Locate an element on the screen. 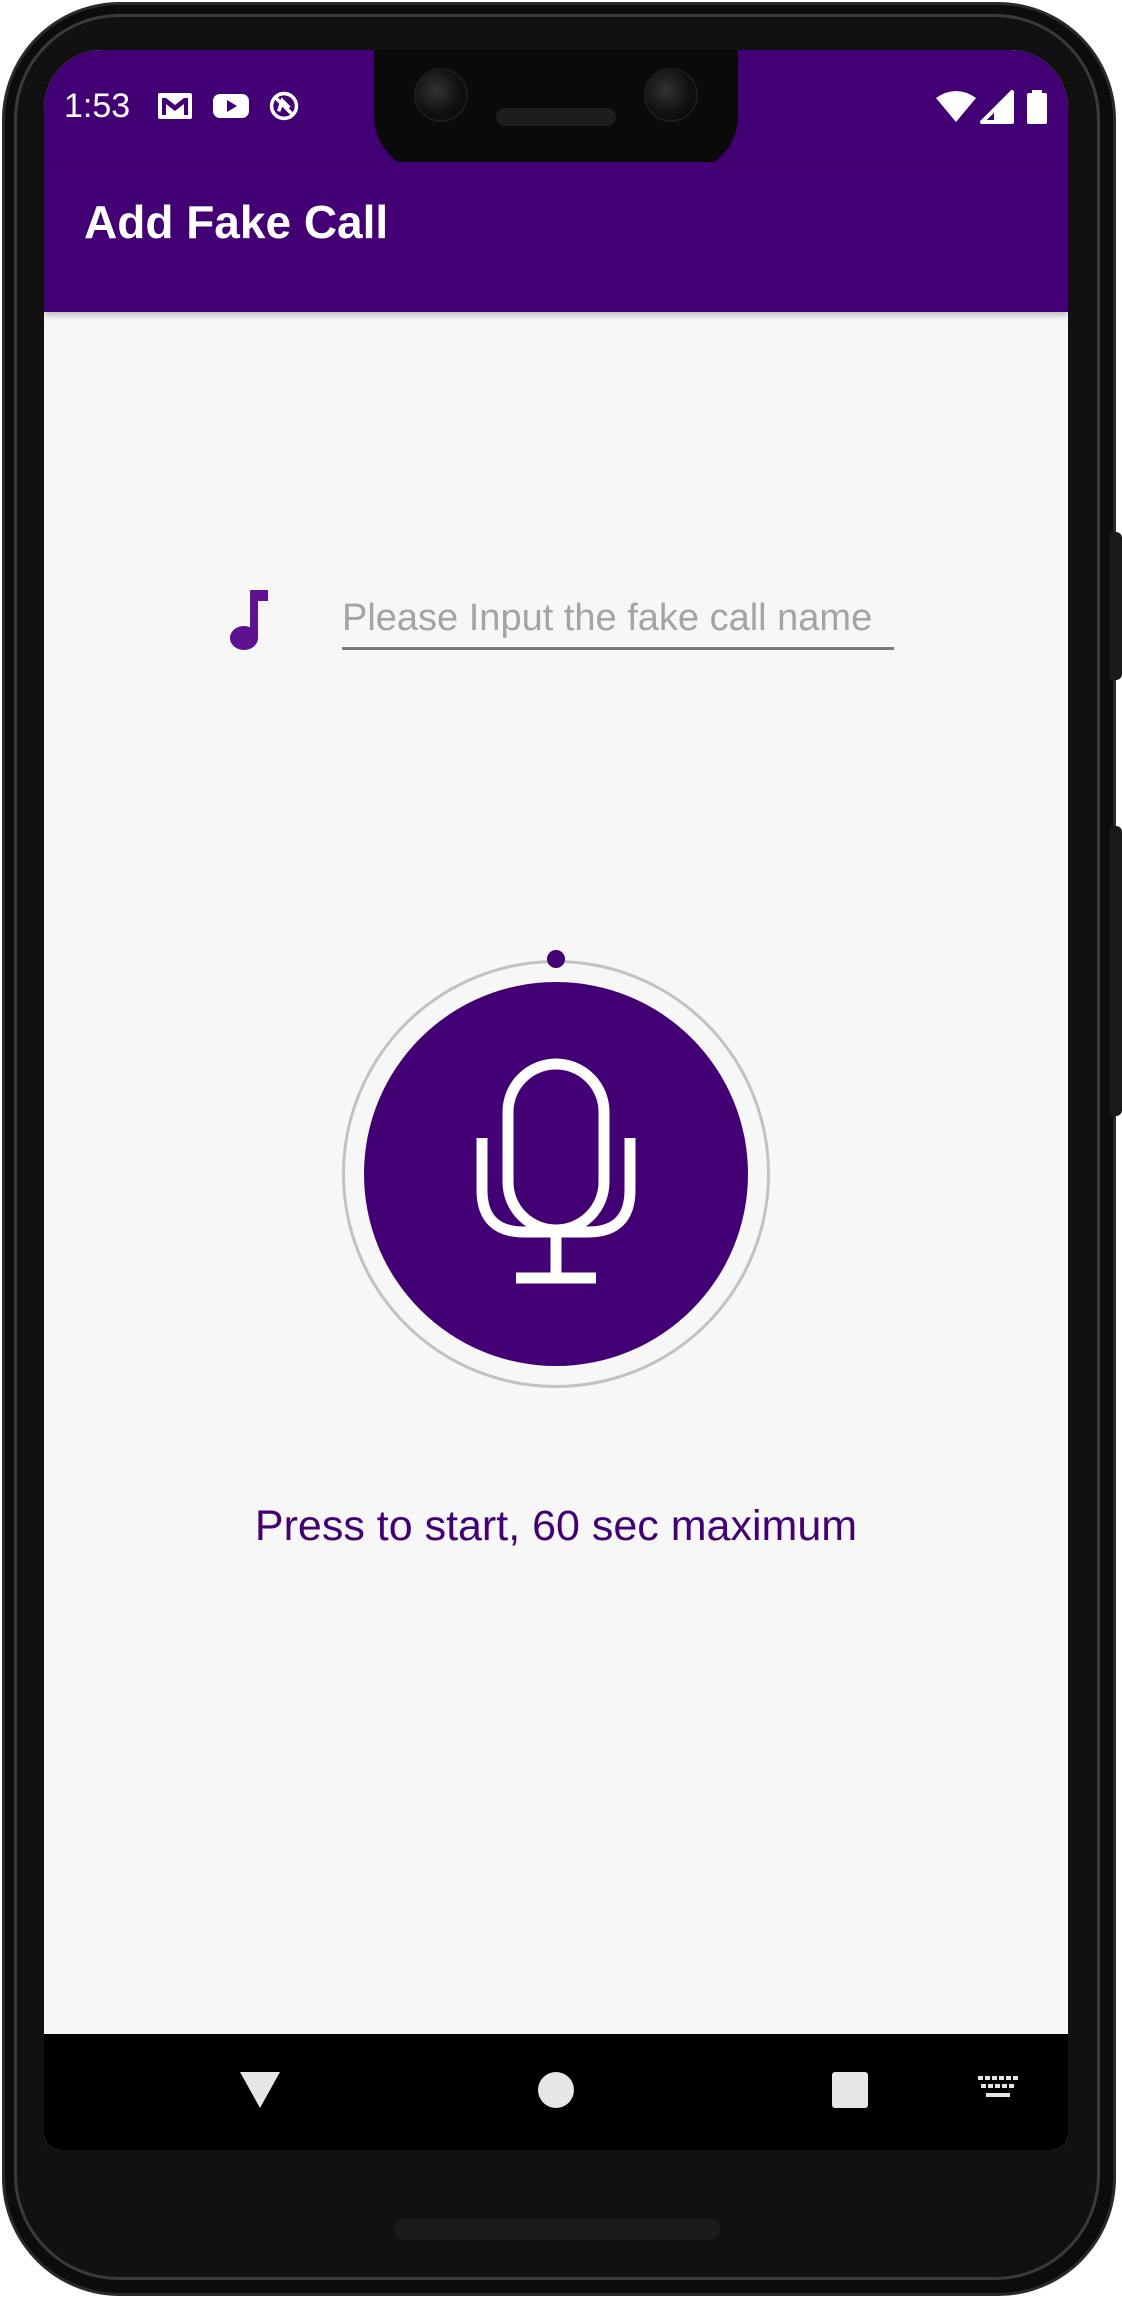 The height and width of the screenshot is (2300, 1122). youtube-icon is located at coordinates (231, 106).